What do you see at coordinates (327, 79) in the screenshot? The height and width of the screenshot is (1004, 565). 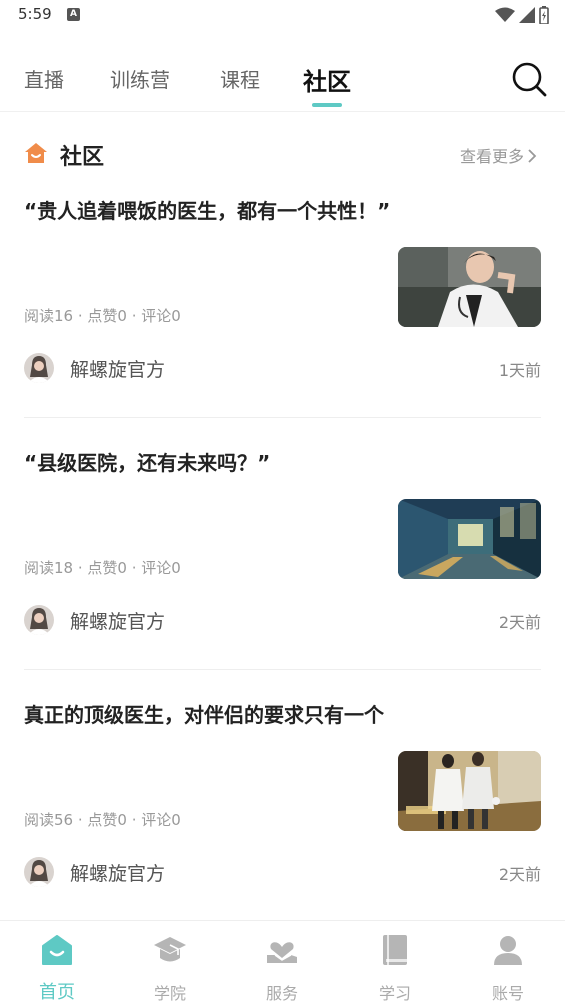 I see `tab-community: 社区` at bounding box center [327, 79].